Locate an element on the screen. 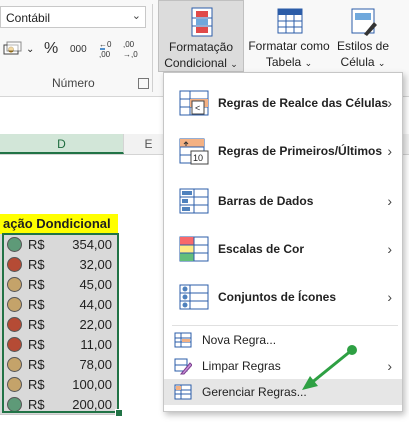 The height and width of the screenshot is (423, 409). format-as-table-button: Formatar como Tabela ⌄ is located at coordinates (289, 36).